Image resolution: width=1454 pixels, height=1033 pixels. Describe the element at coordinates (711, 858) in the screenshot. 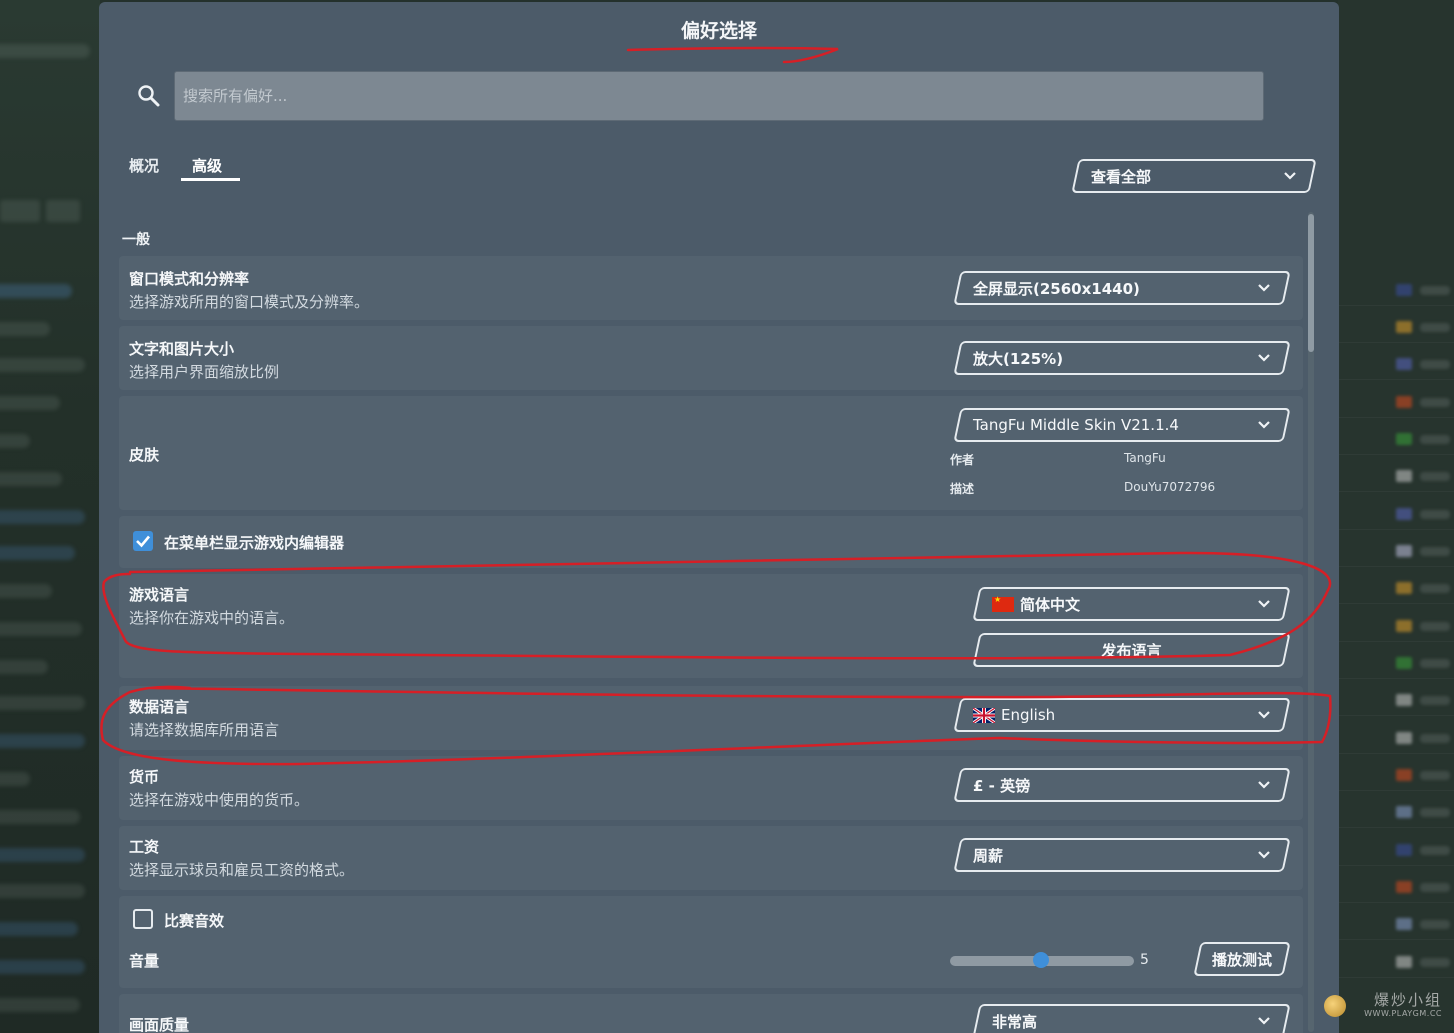

I see `setting-wage: 工资 选择显示球员和雇员工资的格式。 周薪` at that location.